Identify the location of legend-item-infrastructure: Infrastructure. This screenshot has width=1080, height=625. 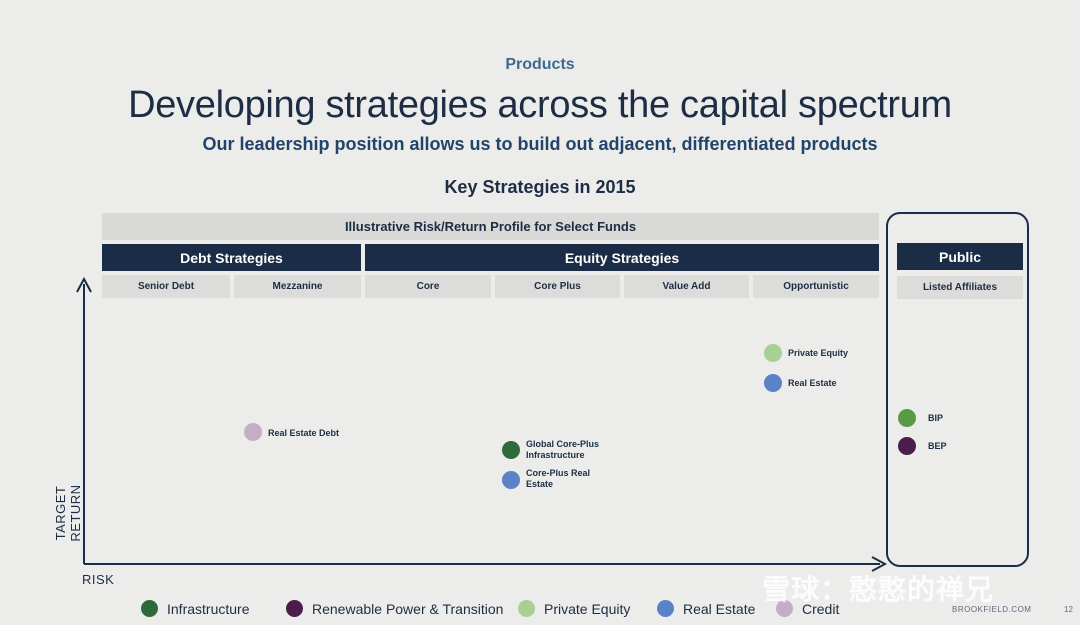
(195, 608).